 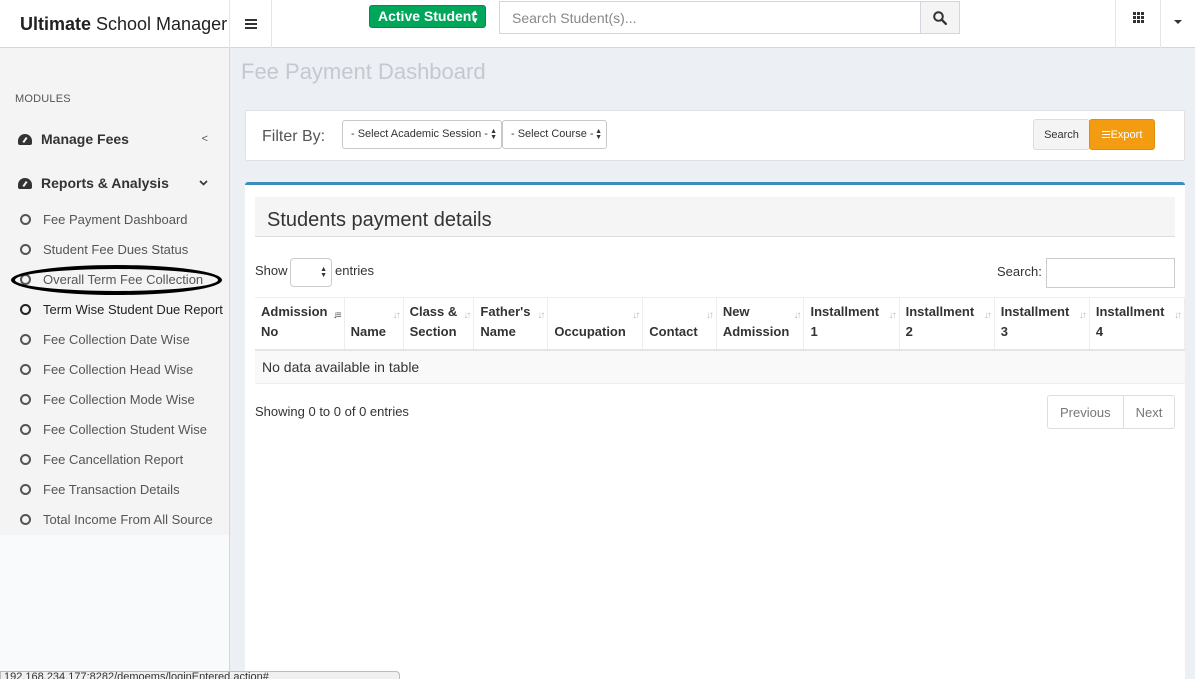 I want to click on course-select: - Select Course - ▲ ▼, so click(x=554, y=134).